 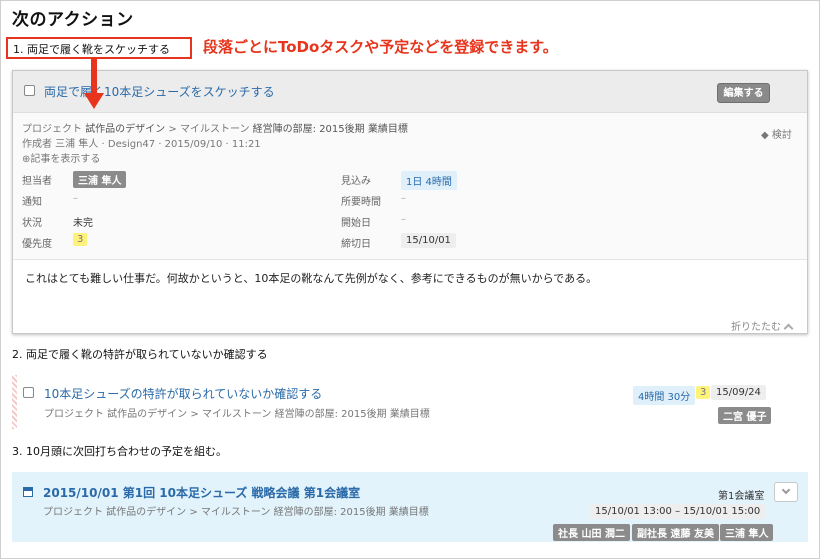 What do you see at coordinates (119, 451) in the screenshot?
I see `step-3-label: 3. 10月頭に次回打ち合わせの予定を組む。` at bounding box center [119, 451].